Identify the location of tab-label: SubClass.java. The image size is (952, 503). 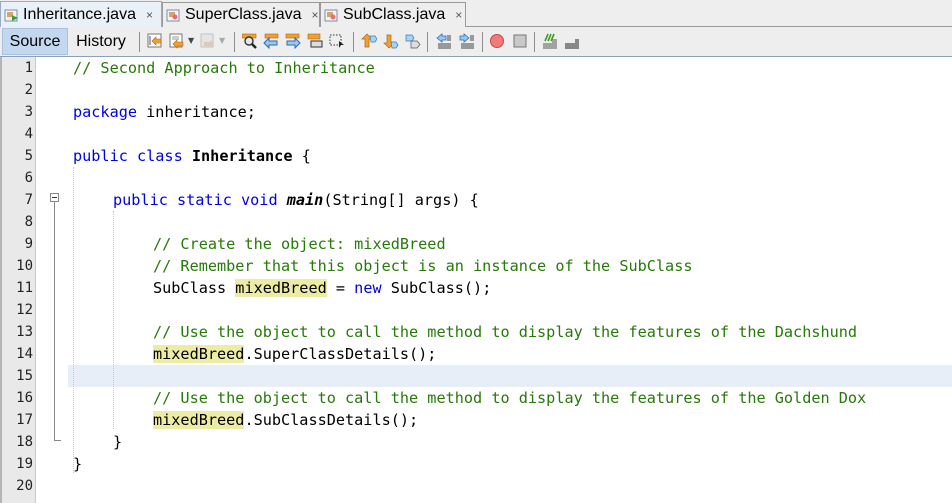
(394, 14).